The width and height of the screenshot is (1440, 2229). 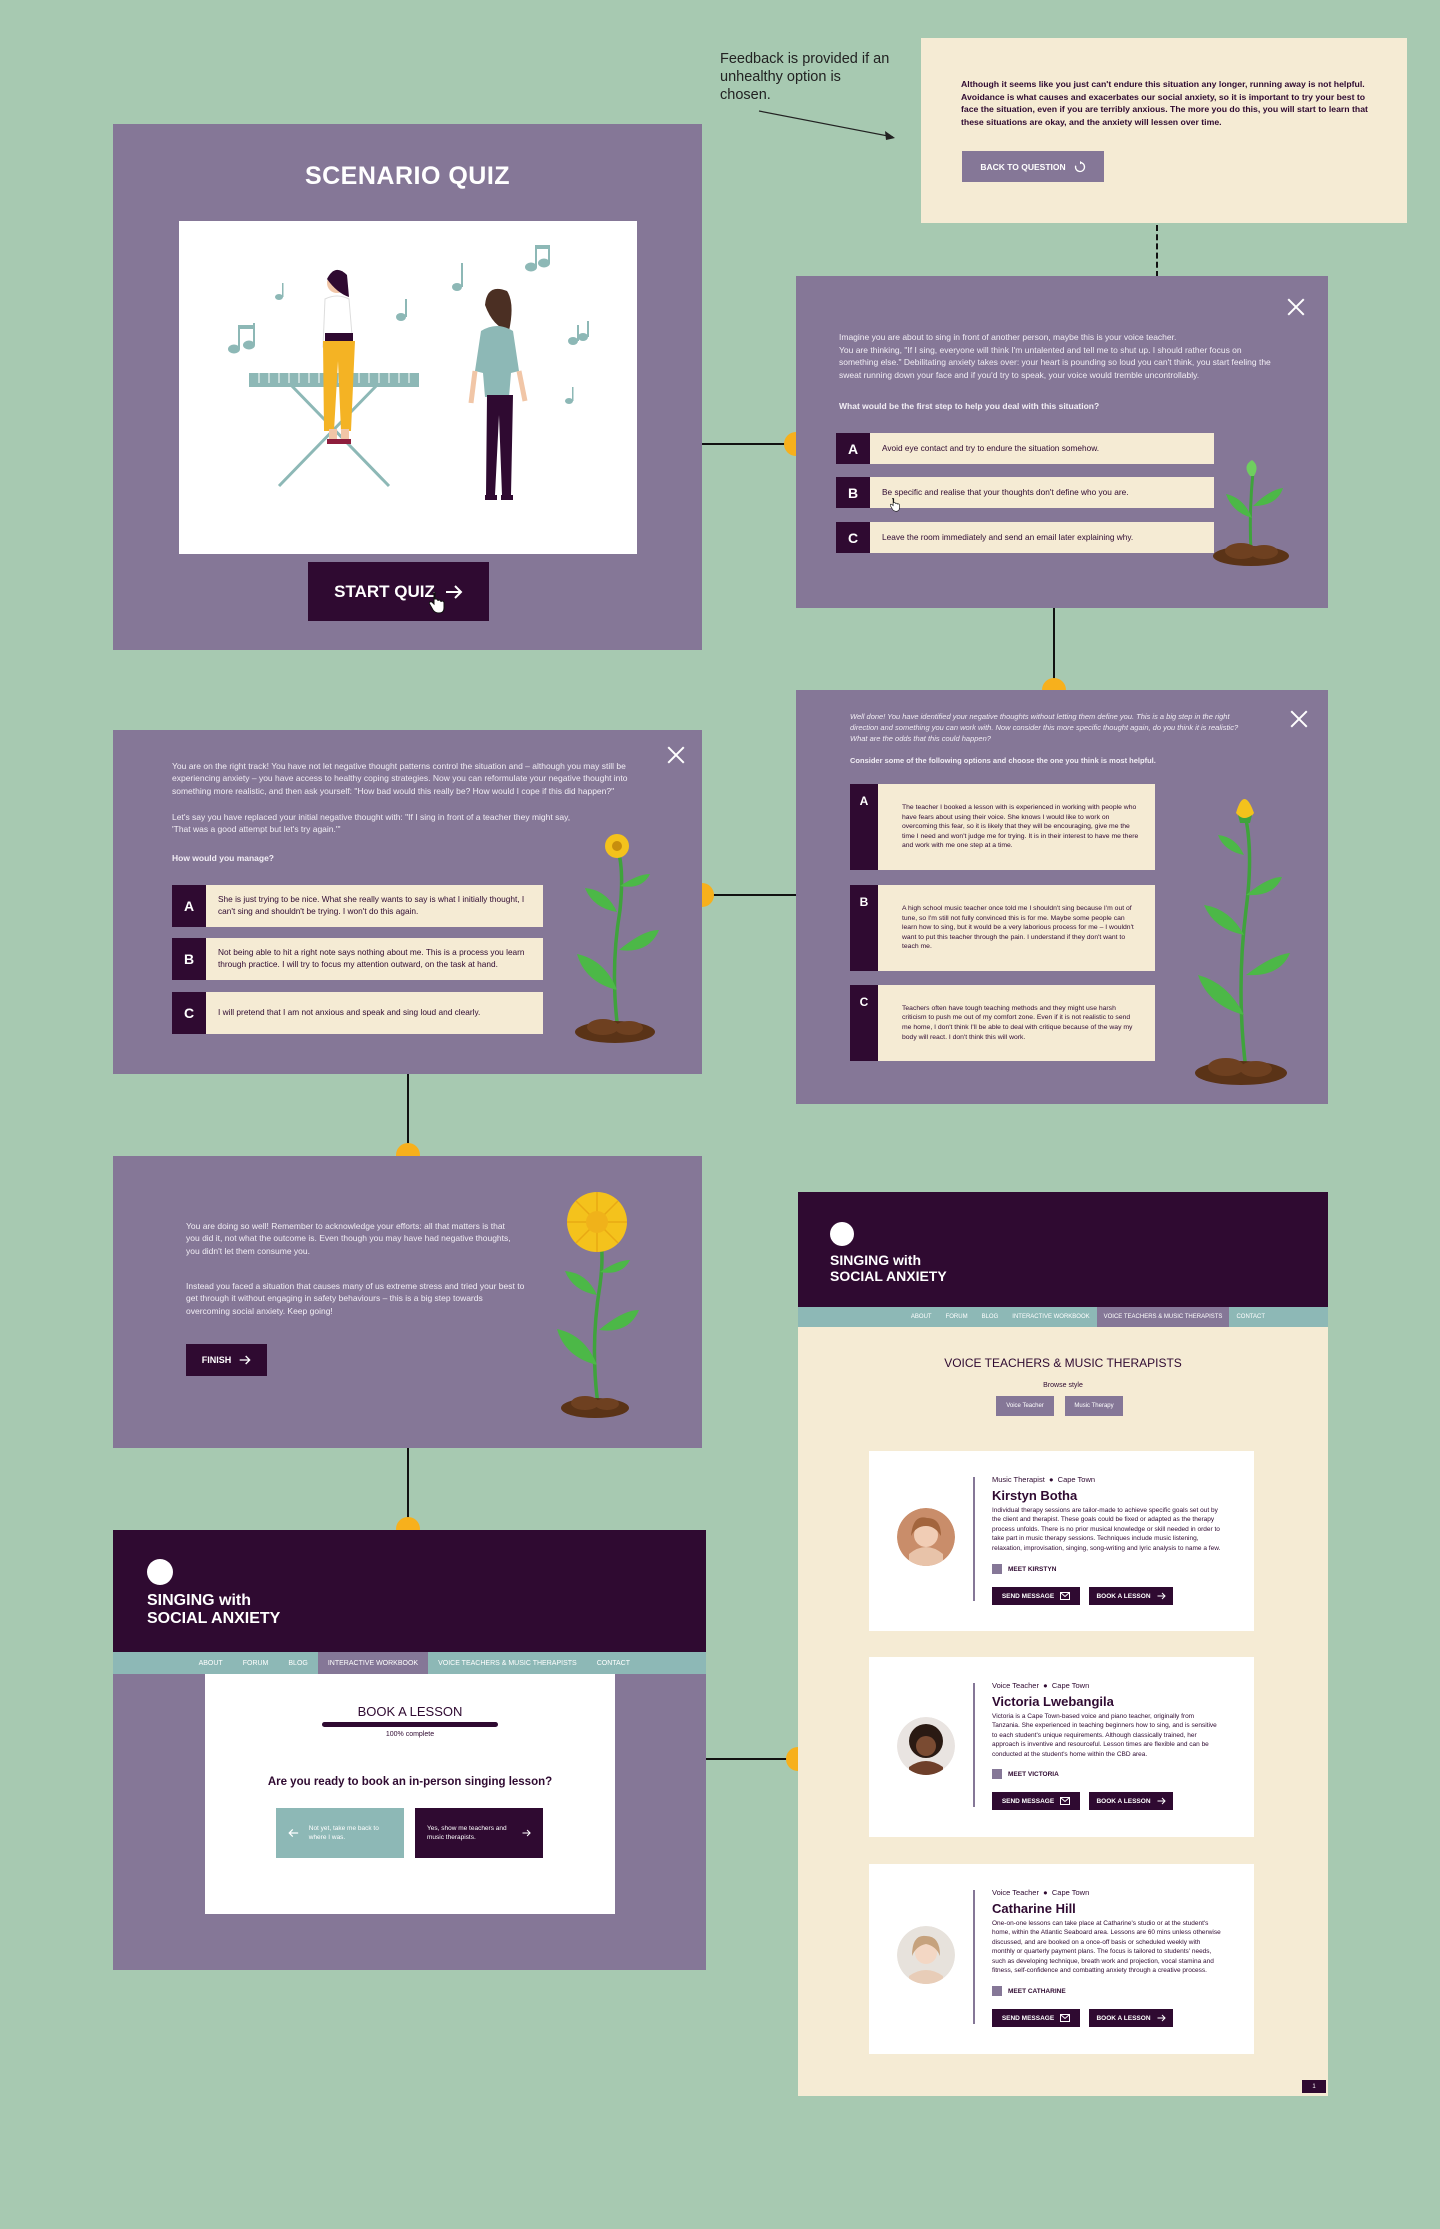 I want to click on meet-link: MEET KIRSTYN, so click(x=1024, y=1569).